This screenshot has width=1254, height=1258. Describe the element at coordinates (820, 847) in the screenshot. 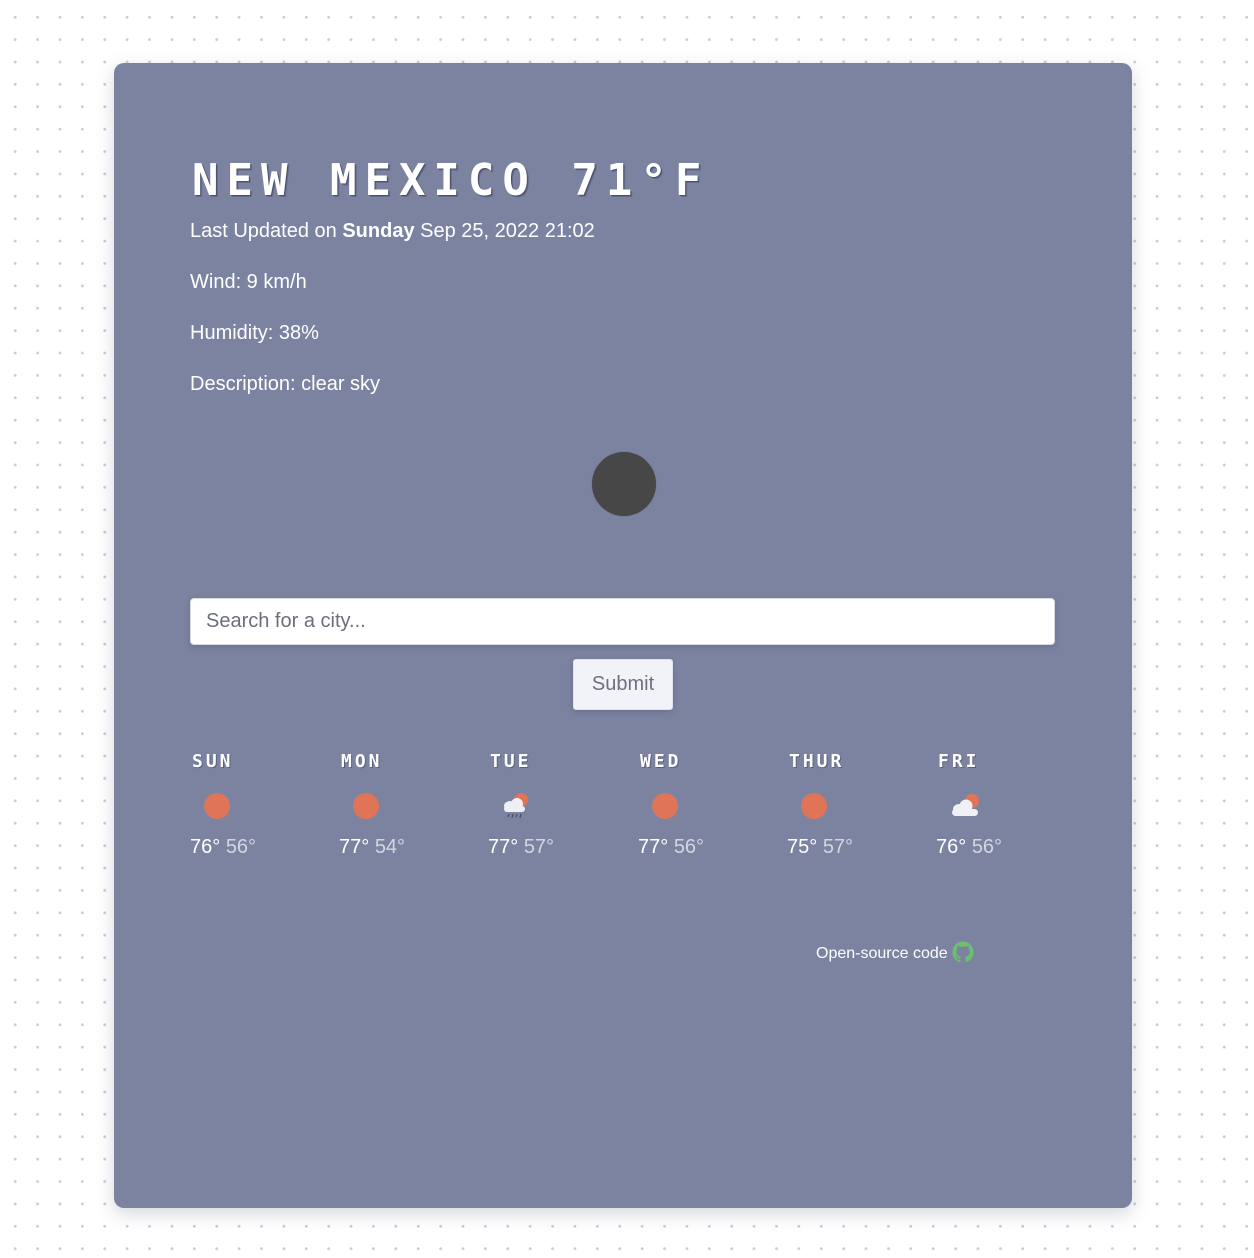

I see `forecast-temps: 75° 57°` at that location.